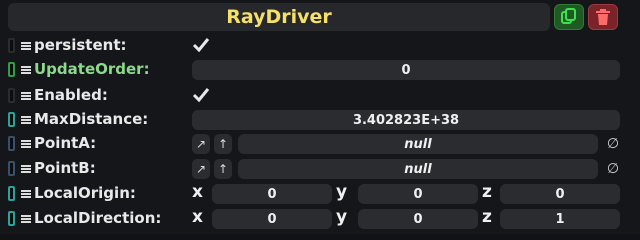  What do you see at coordinates (418, 169) in the screenshot?
I see `point-b-reference-field: null` at bounding box center [418, 169].